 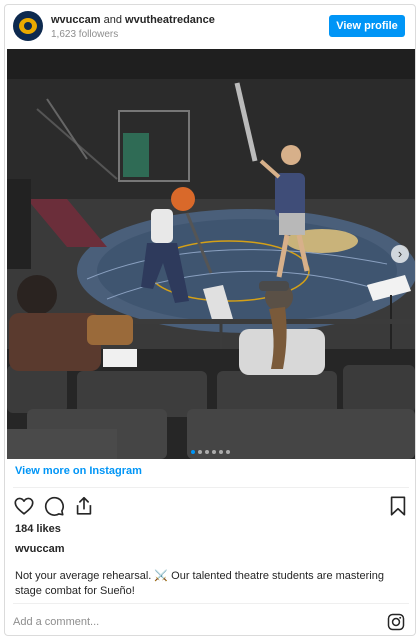 What do you see at coordinates (24, 506) in the screenshot?
I see `heart-icon` at bounding box center [24, 506].